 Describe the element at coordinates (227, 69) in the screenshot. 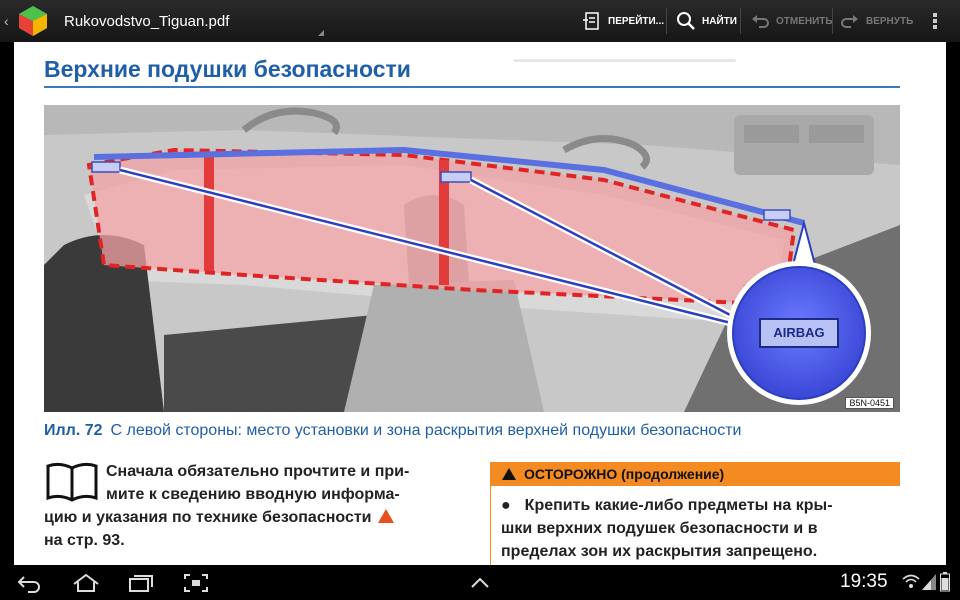

I see `page-heading: Верхние подушки безопасности` at that location.